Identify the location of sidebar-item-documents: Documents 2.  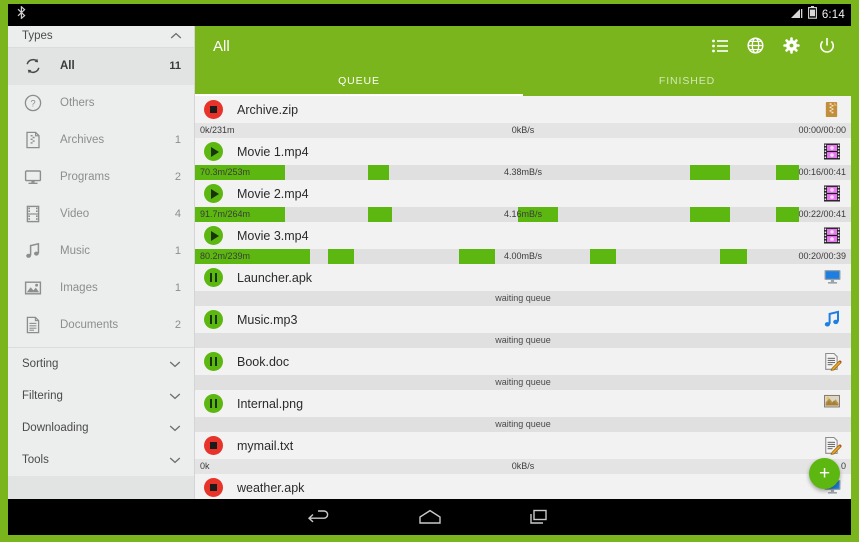
(101, 325).